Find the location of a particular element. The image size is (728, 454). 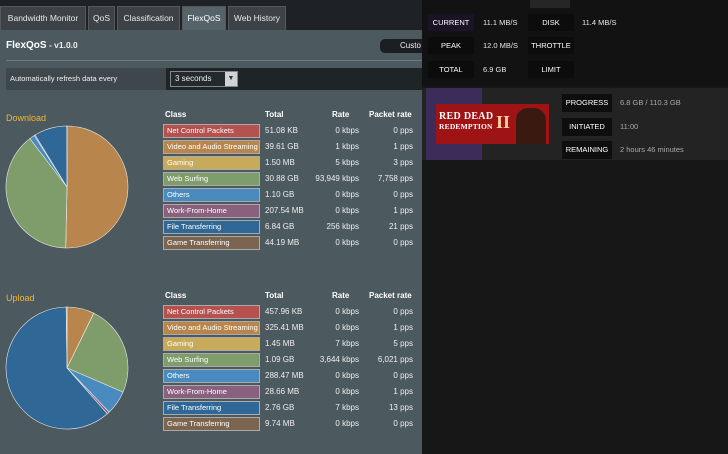

rate-cell: 5 kbps is located at coordinates (347, 162).